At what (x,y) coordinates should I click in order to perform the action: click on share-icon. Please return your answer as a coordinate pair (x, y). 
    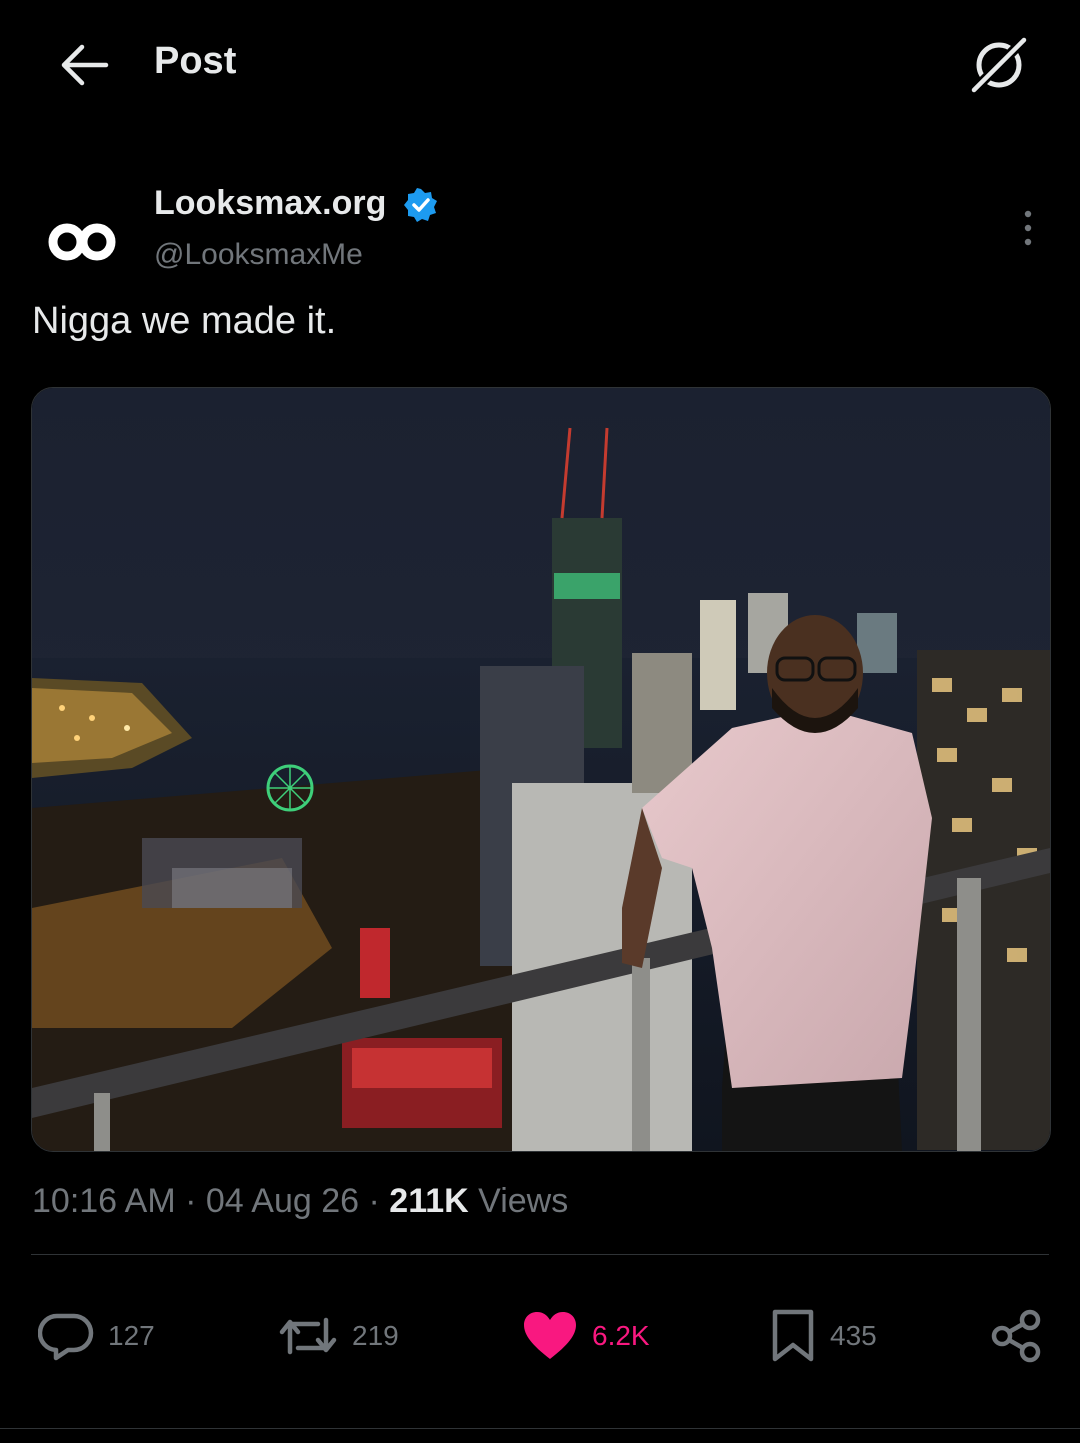
    Looking at the image, I should click on (1016, 1336).